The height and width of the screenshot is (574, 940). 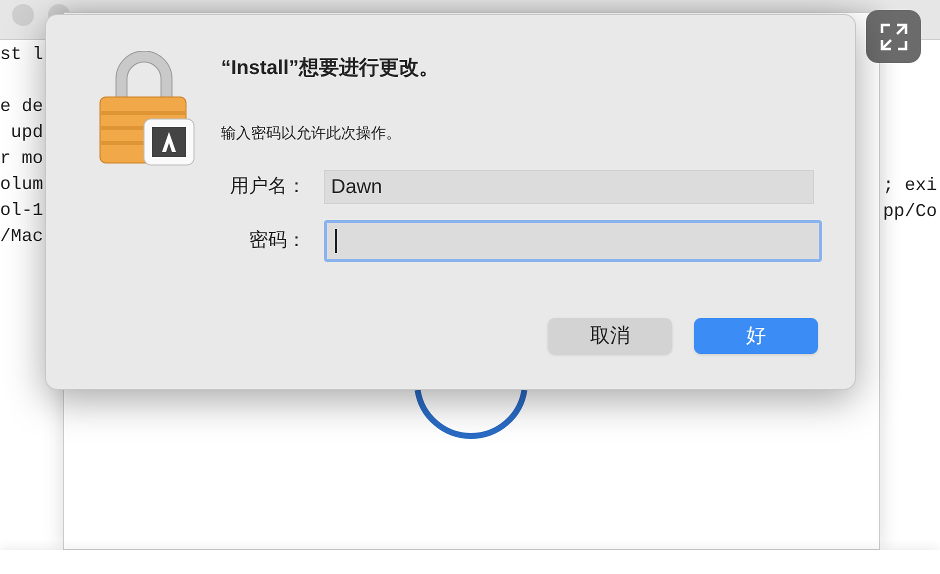 What do you see at coordinates (267, 186) in the screenshot?
I see `field-label: 用户名：` at bounding box center [267, 186].